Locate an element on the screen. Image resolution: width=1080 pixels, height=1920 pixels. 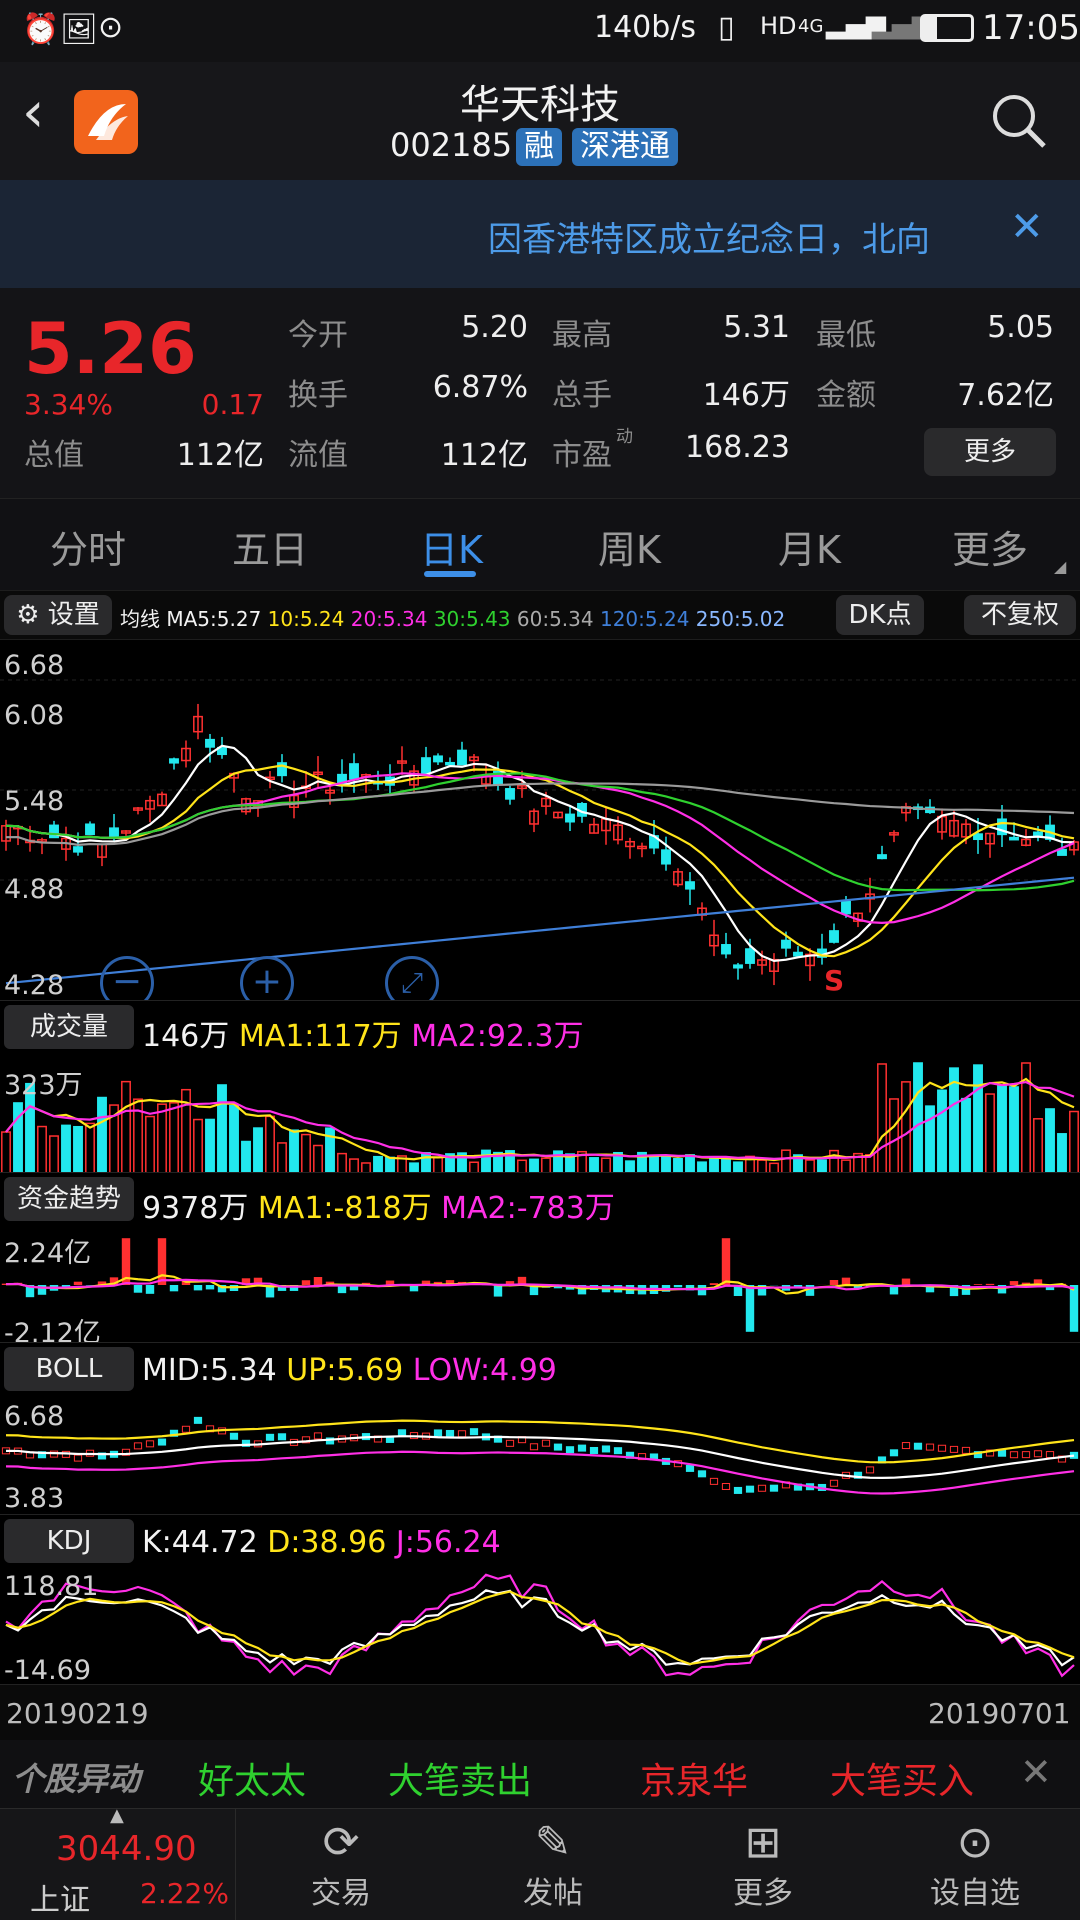
notice-banner: 因香港特区成立纪念日，北向 ✕ is located at coordinates (540, 234).